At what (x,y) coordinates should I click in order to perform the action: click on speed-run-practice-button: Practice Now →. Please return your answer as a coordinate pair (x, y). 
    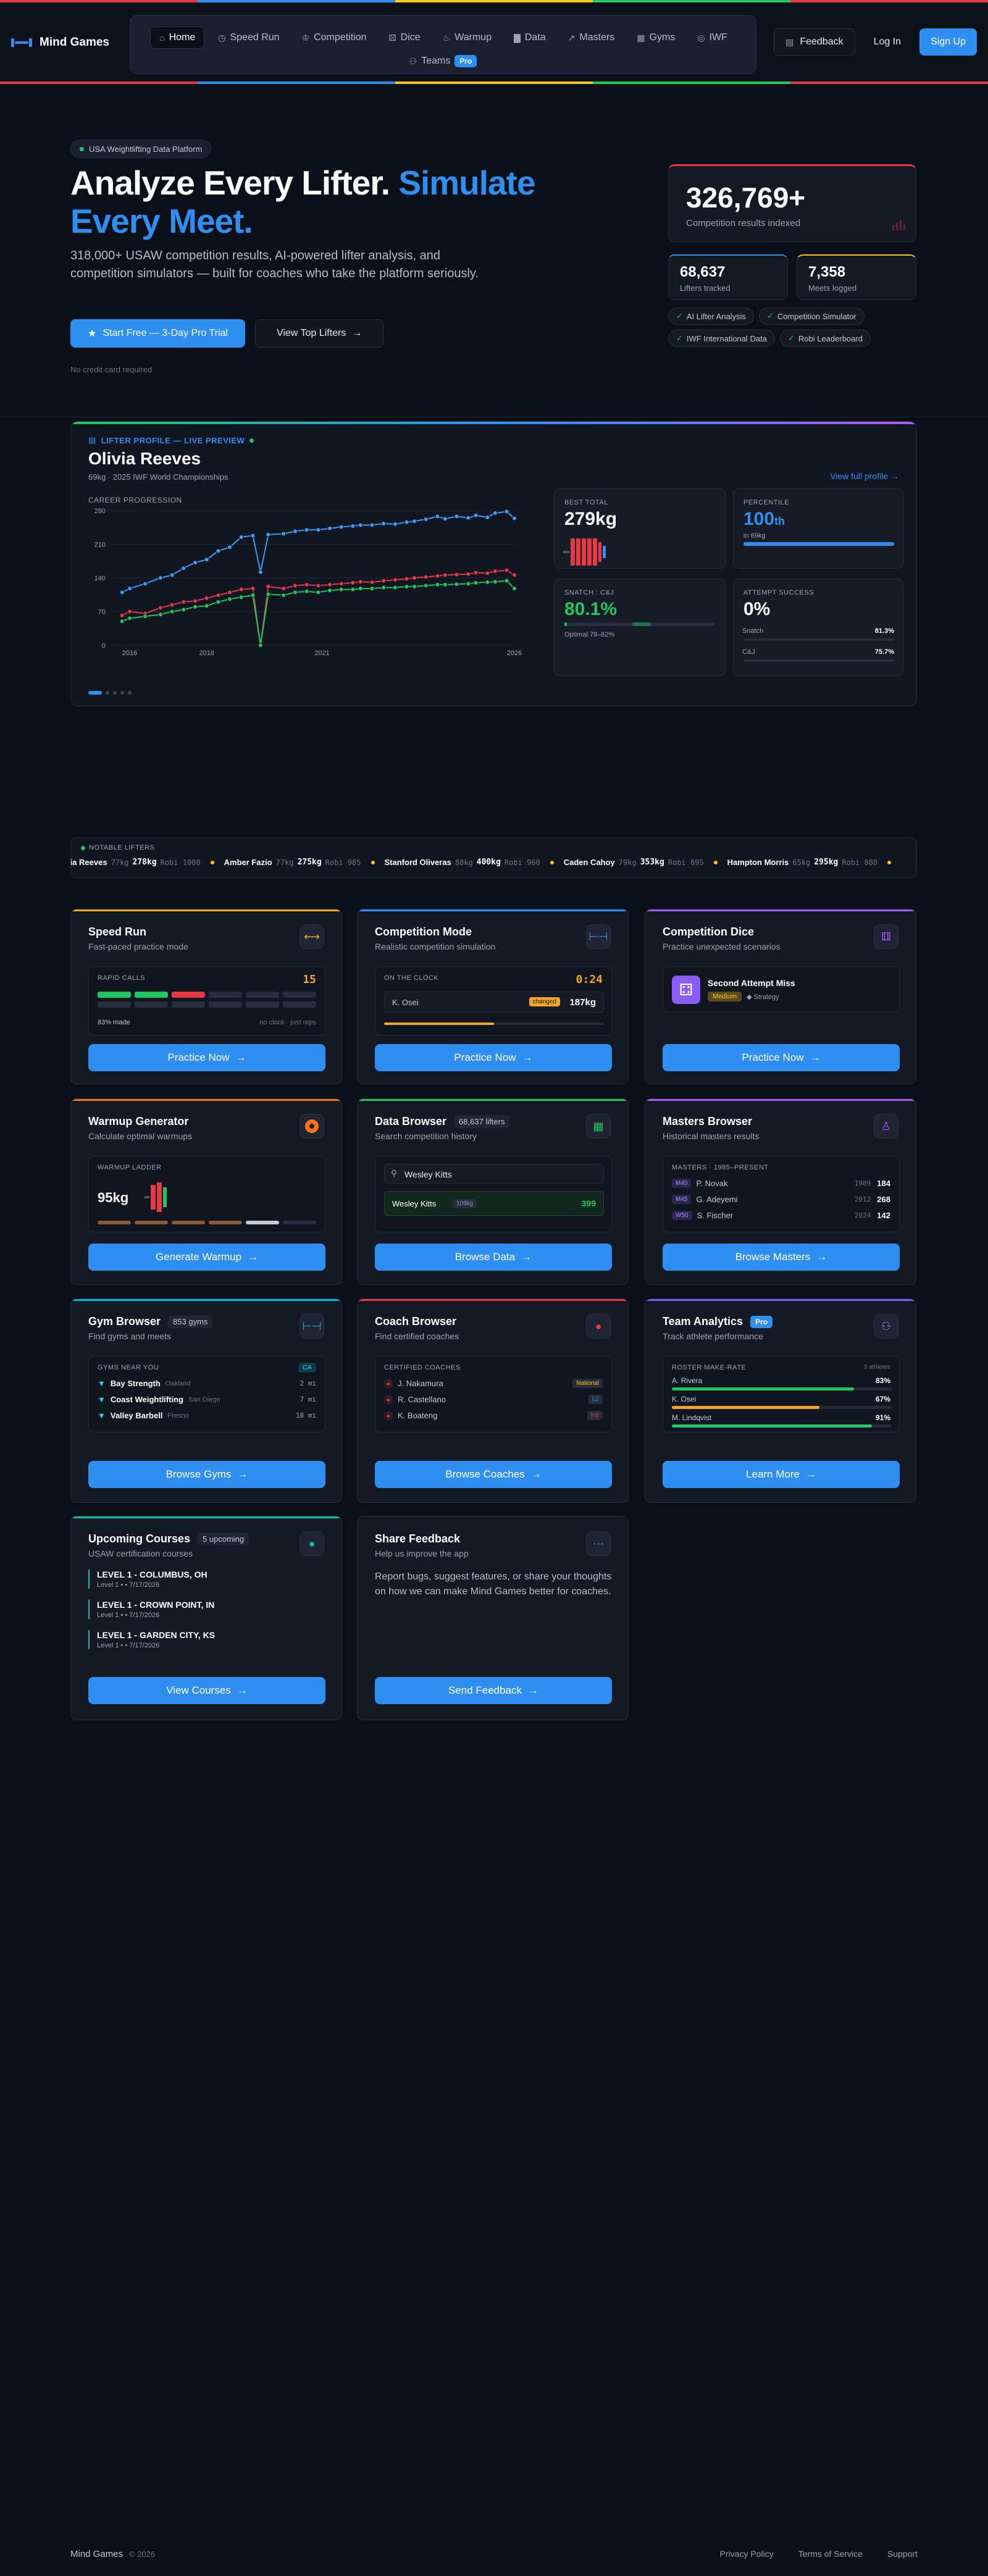
    Looking at the image, I should click on (207, 1057).